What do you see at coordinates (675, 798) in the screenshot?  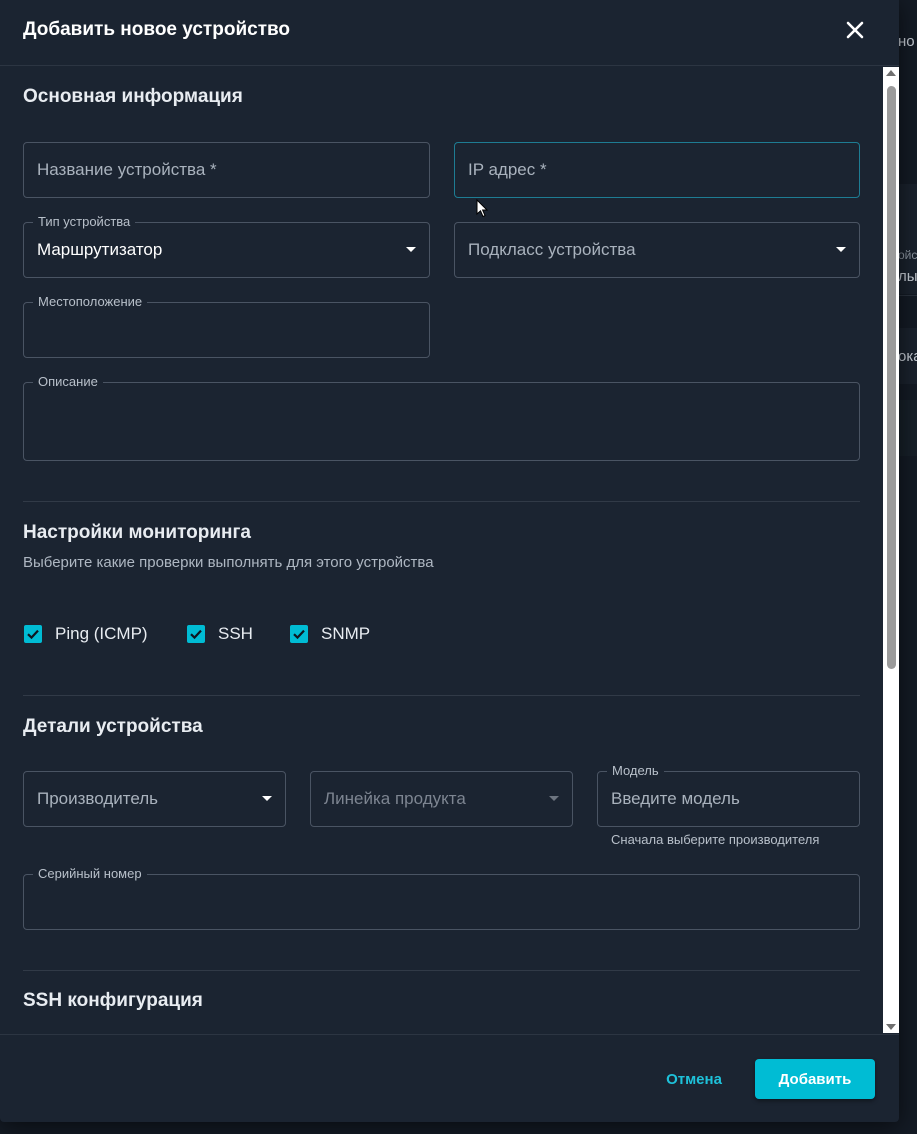 I see `model-placeholder: Введите модель` at bounding box center [675, 798].